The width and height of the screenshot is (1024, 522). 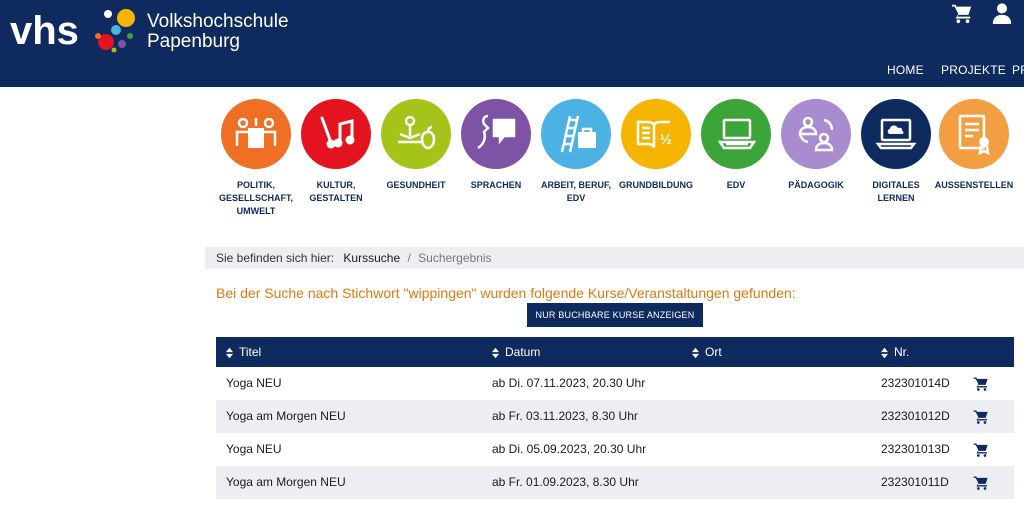 I want to click on category-gesundheit-label: GESUNDHEIT, so click(x=416, y=185).